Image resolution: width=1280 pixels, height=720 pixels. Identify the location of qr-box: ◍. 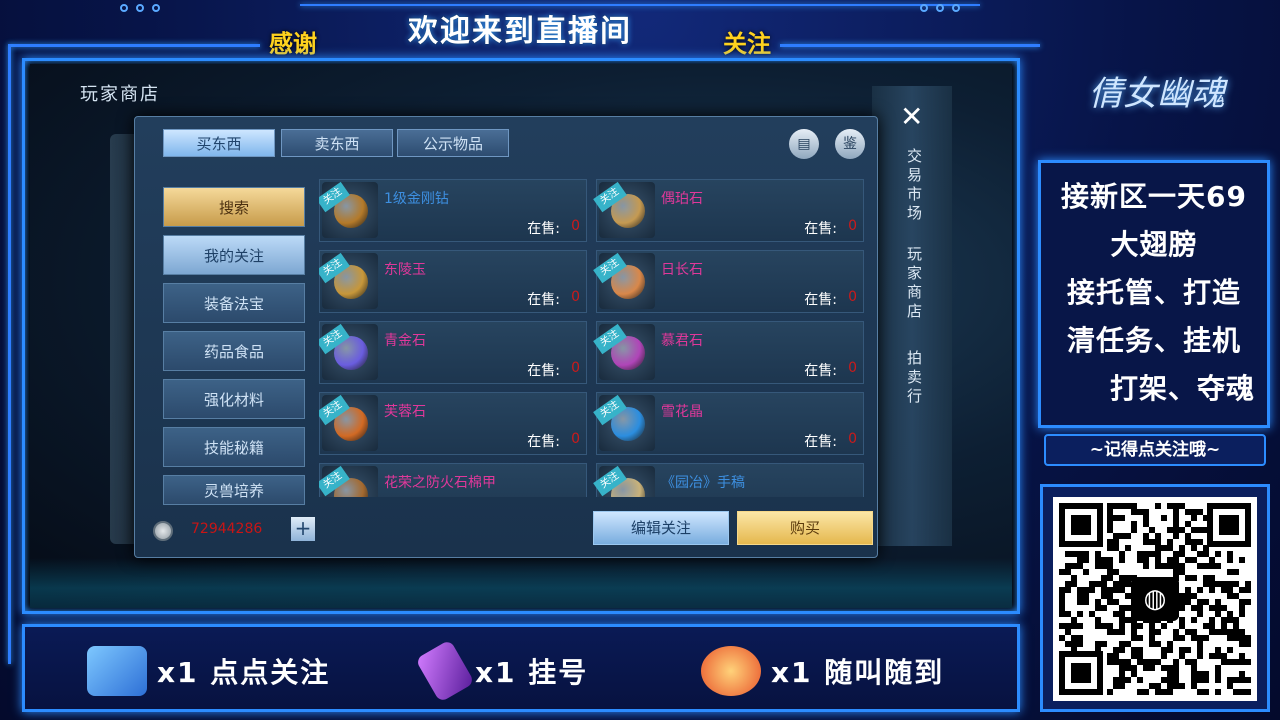
(1155, 598).